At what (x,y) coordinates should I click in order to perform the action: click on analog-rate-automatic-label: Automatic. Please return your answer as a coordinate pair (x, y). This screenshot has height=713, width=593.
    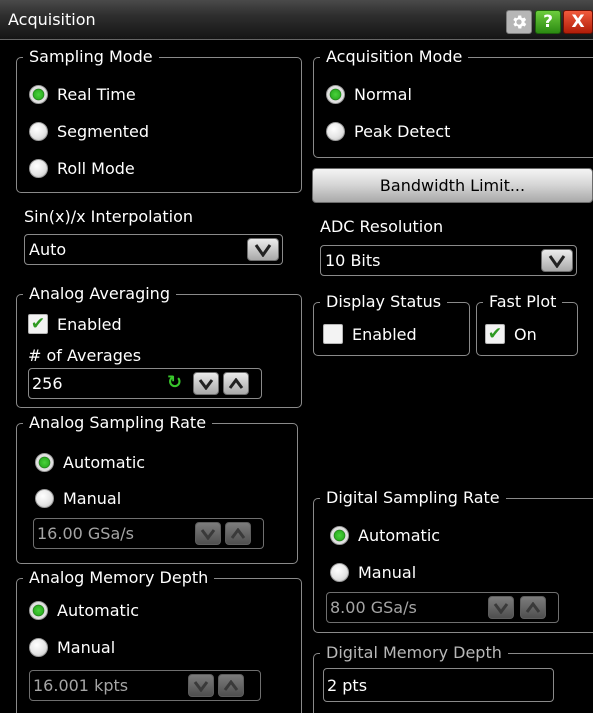
    Looking at the image, I should click on (104, 462).